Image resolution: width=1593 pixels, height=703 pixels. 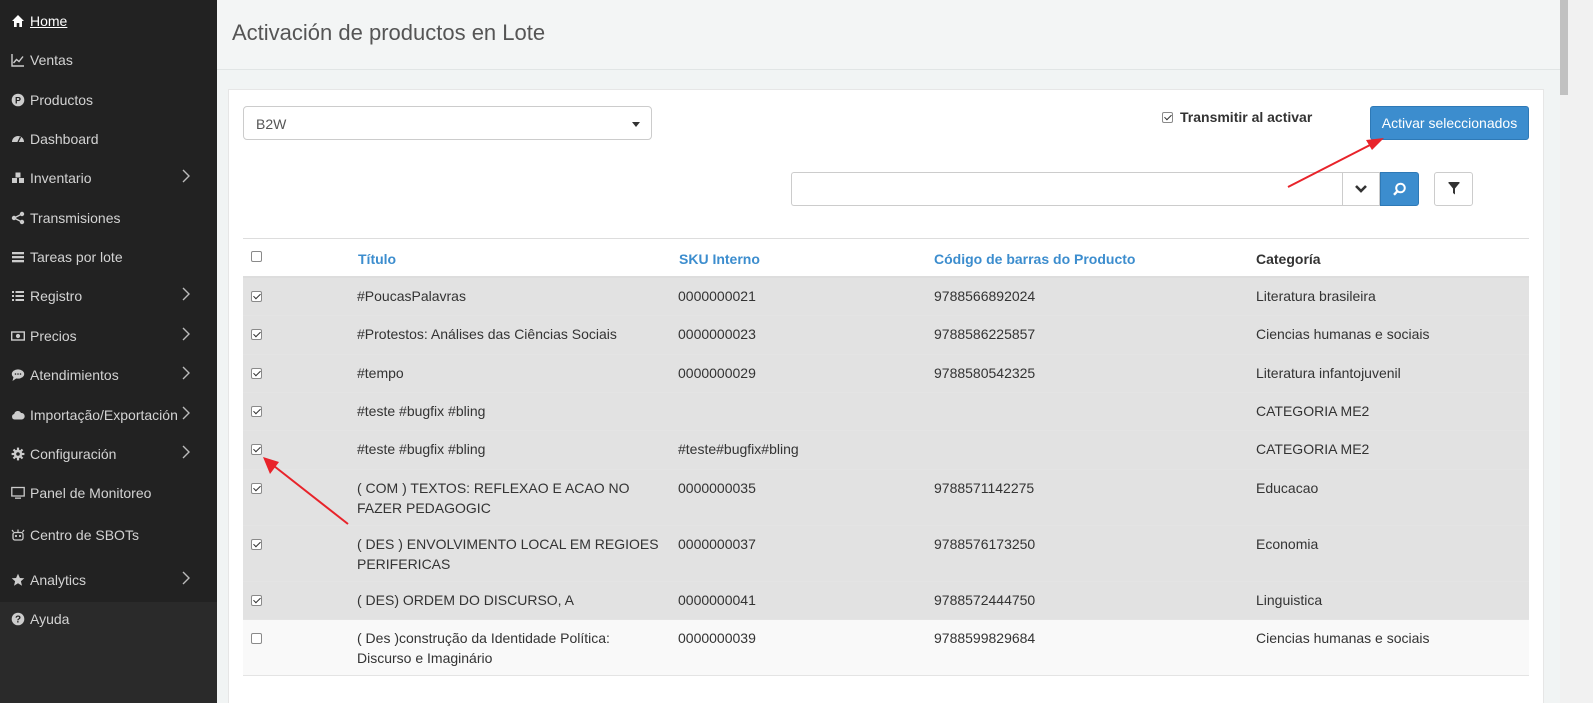 I want to click on cell-category: Educacao, so click(x=1287, y=488).